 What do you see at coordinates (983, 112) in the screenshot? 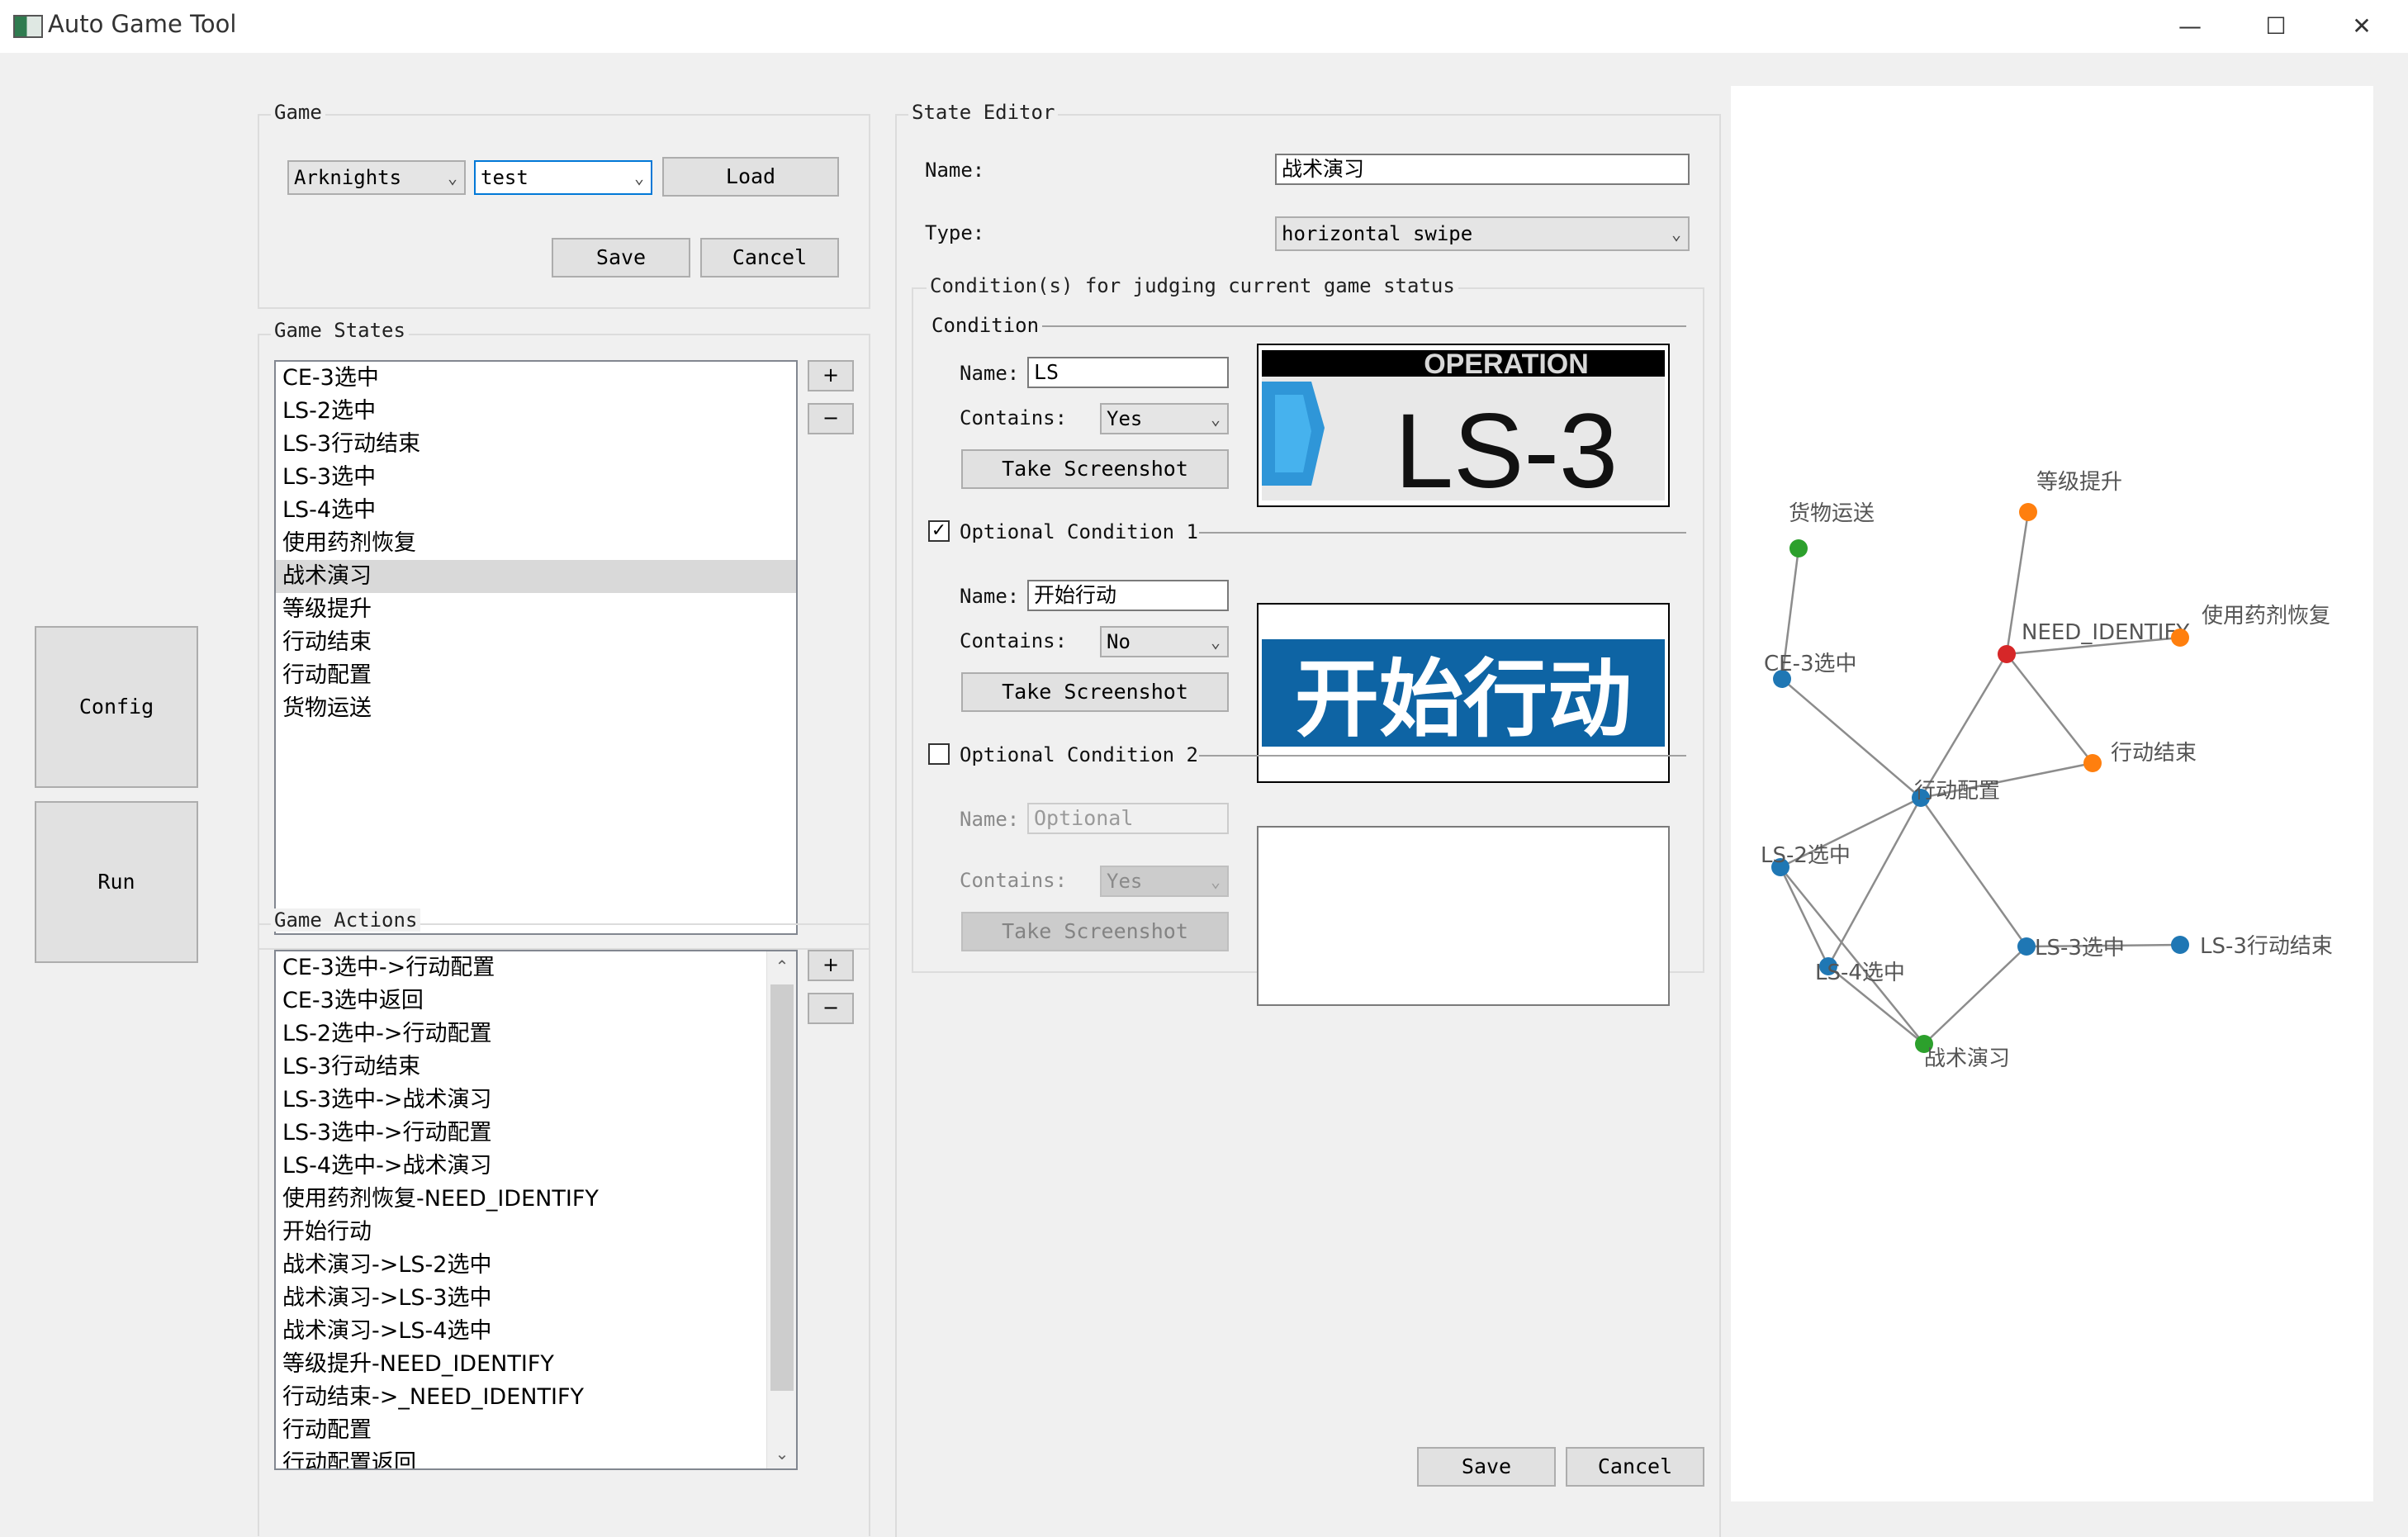
I see `state-editor-title: State Editor` at bounding box center [983, 112].